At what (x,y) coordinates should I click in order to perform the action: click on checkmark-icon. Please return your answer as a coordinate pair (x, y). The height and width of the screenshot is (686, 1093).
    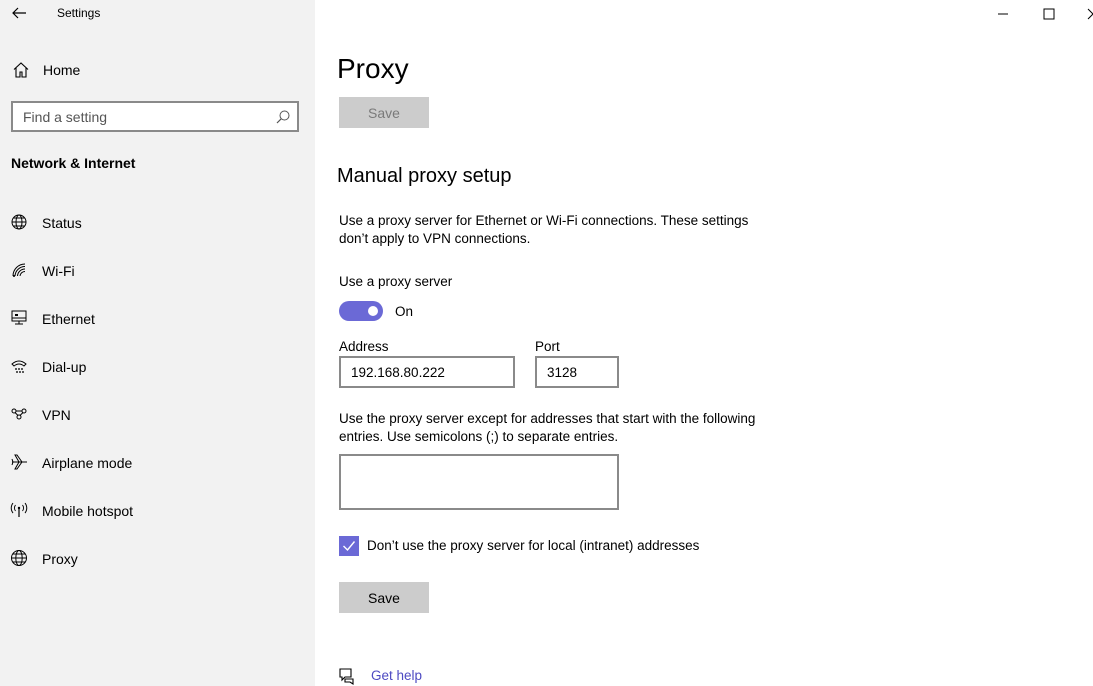
    Looking at the image, I should click on (349, 546).